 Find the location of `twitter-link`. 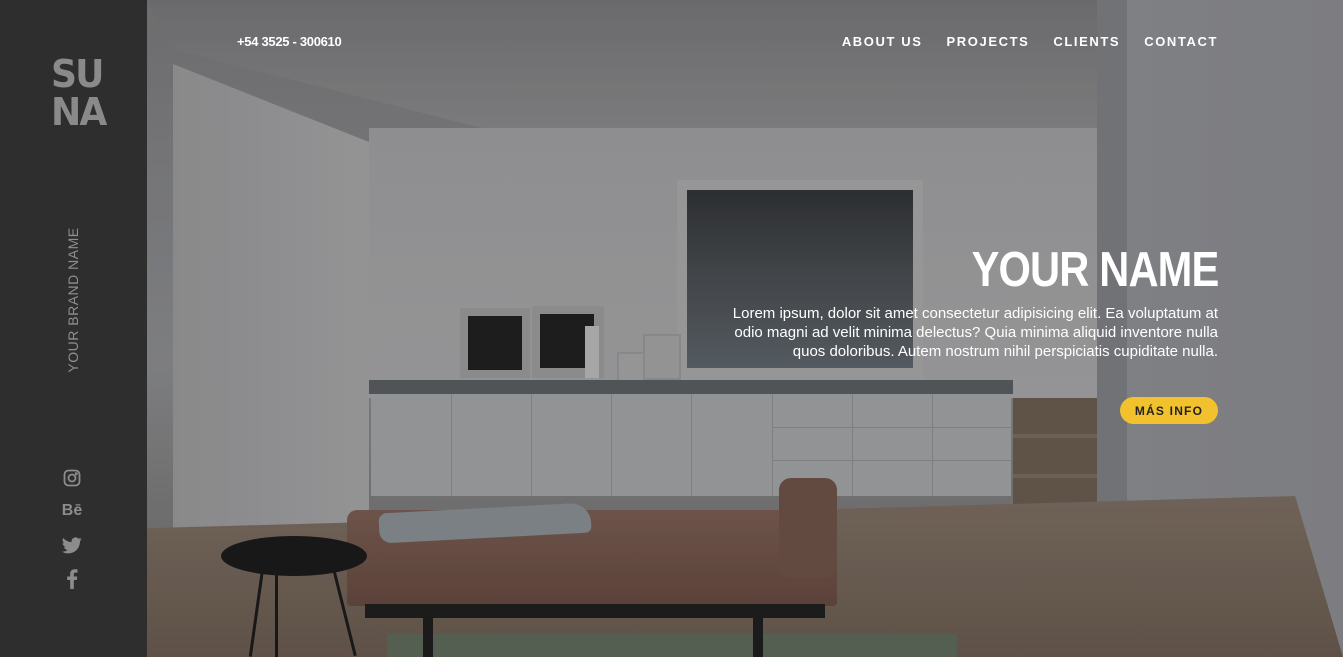

twitter-link is located at coordinates (72, 545).